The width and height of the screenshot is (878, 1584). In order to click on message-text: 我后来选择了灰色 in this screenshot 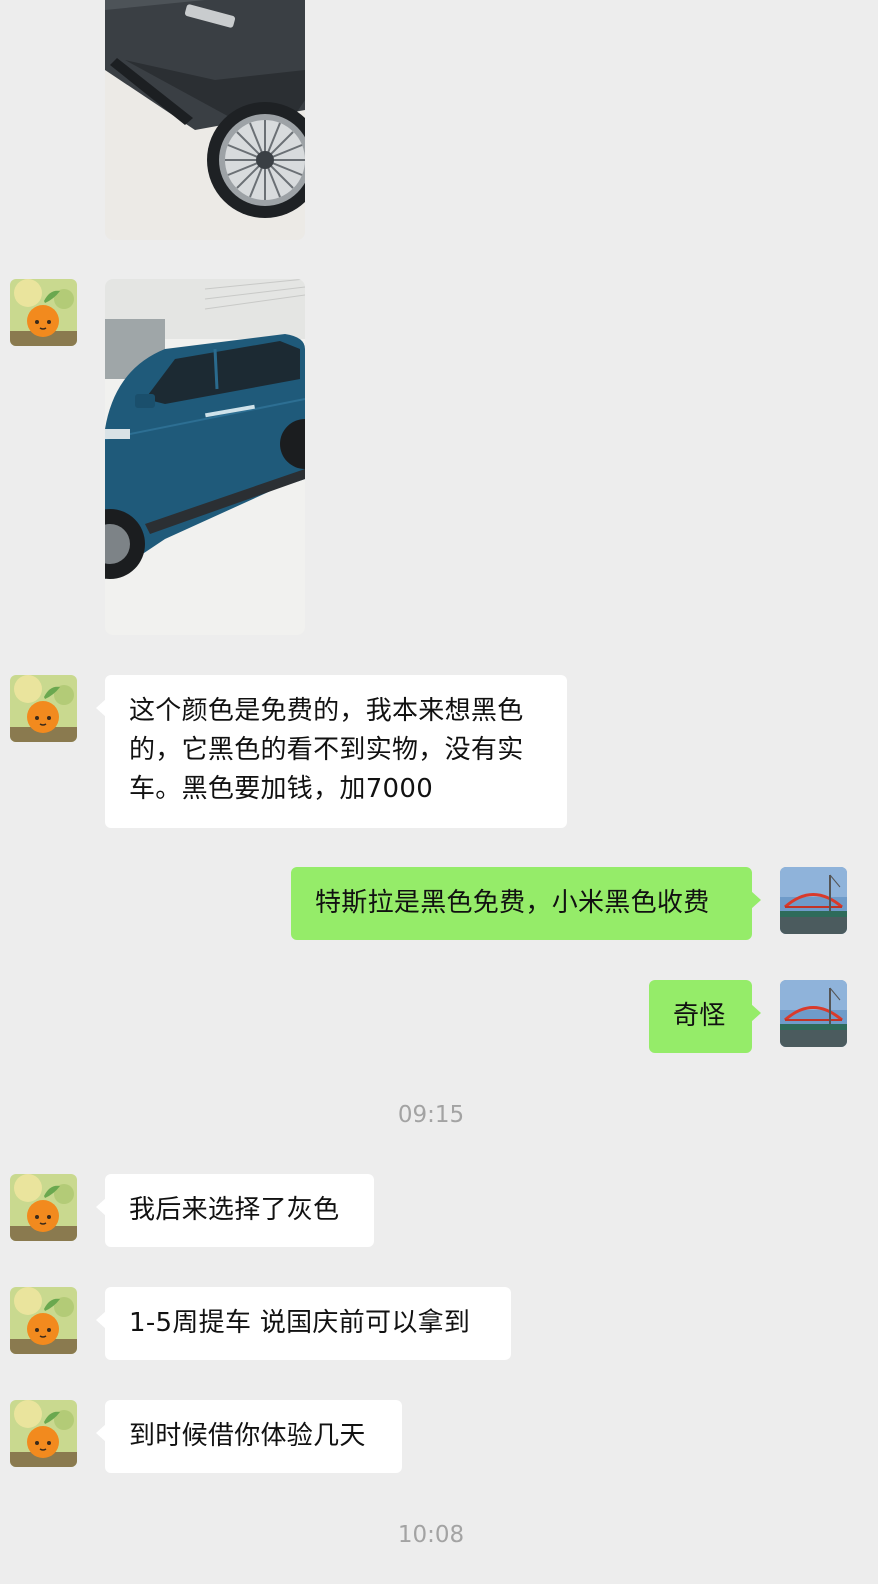, I will do `click(234, 1210)`.